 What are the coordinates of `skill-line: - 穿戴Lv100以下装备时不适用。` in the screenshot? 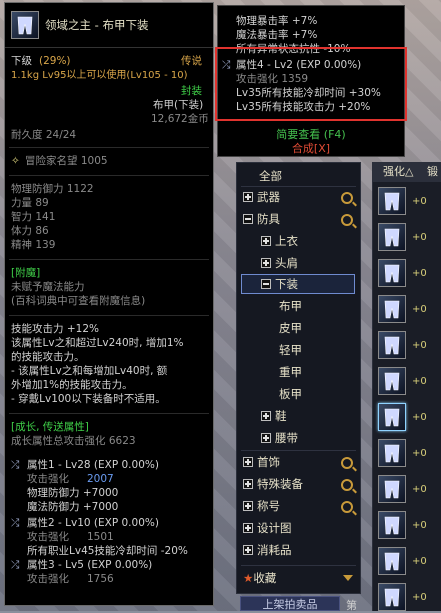 It's located at (88, 399).